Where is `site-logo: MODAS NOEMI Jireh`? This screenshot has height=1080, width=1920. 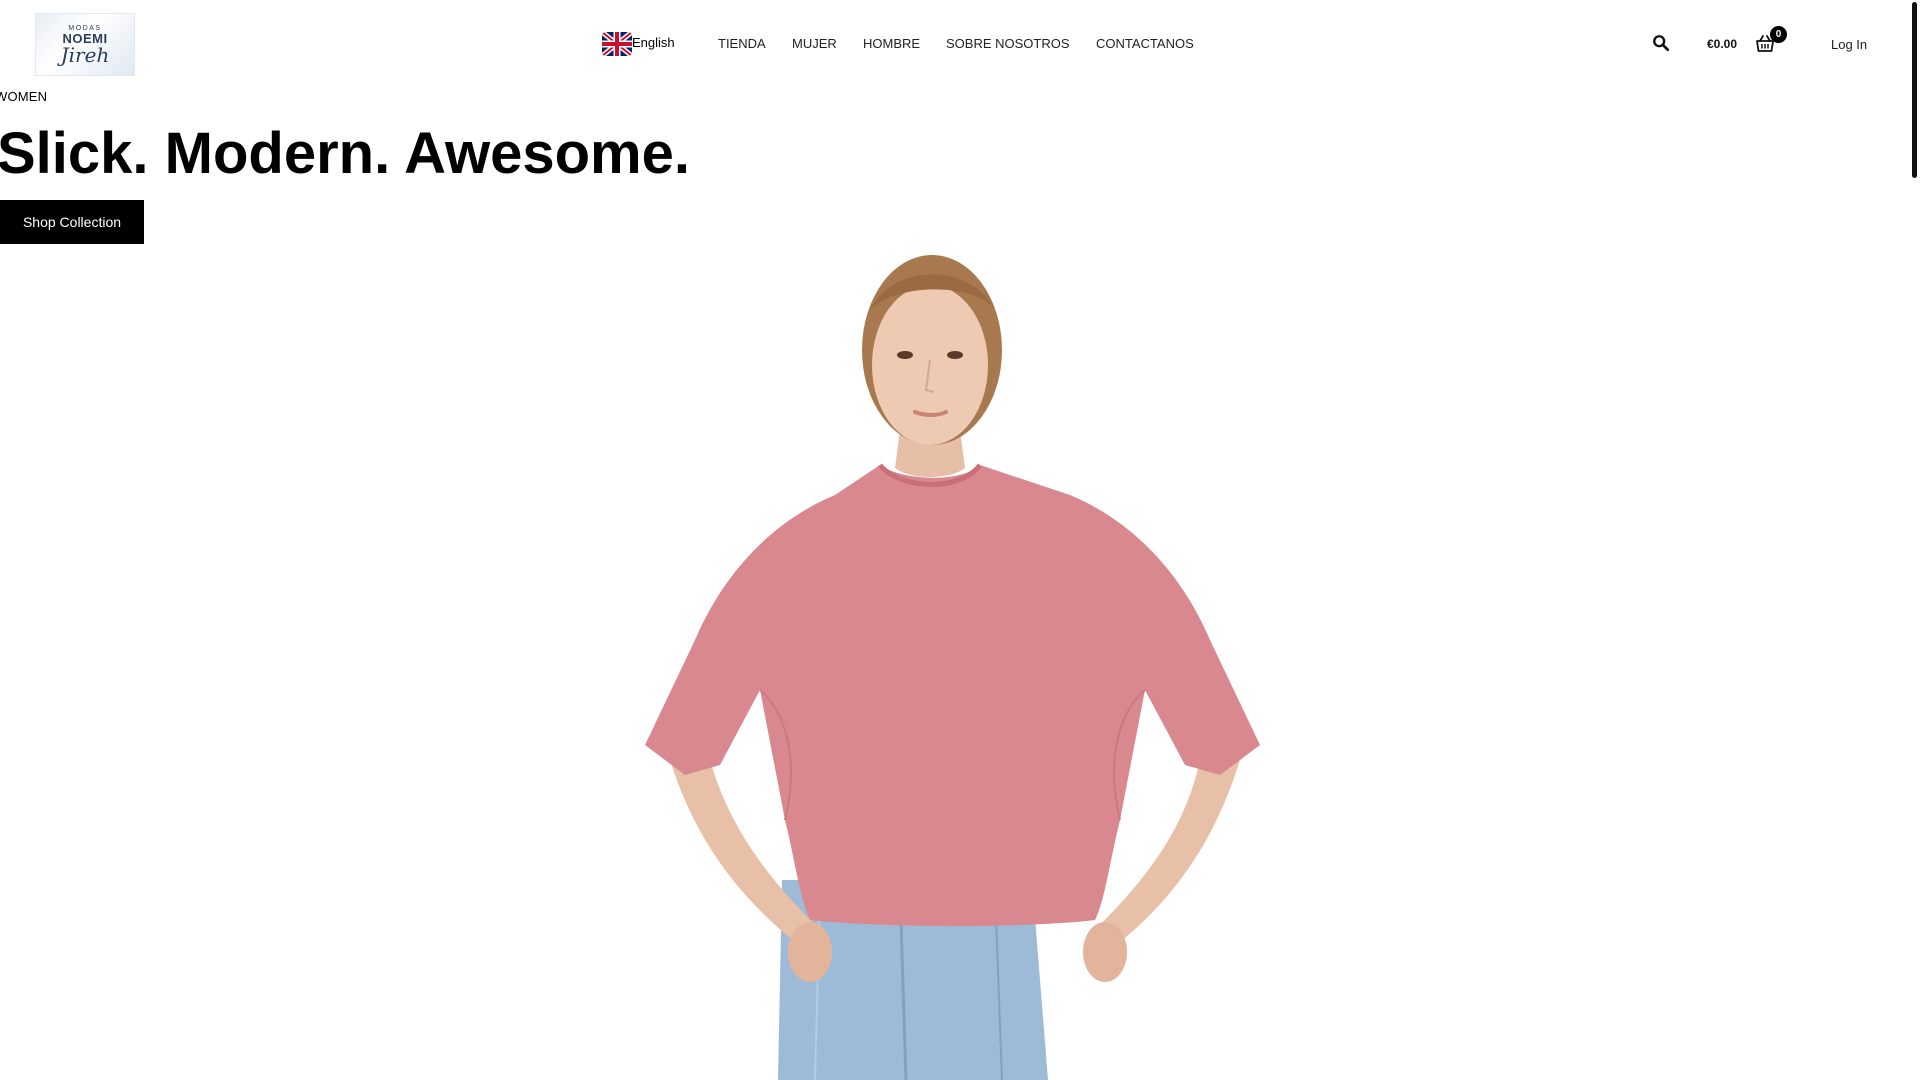
site-logo: MODAS NOEMI Jireh is located at coordinates (85, 44).